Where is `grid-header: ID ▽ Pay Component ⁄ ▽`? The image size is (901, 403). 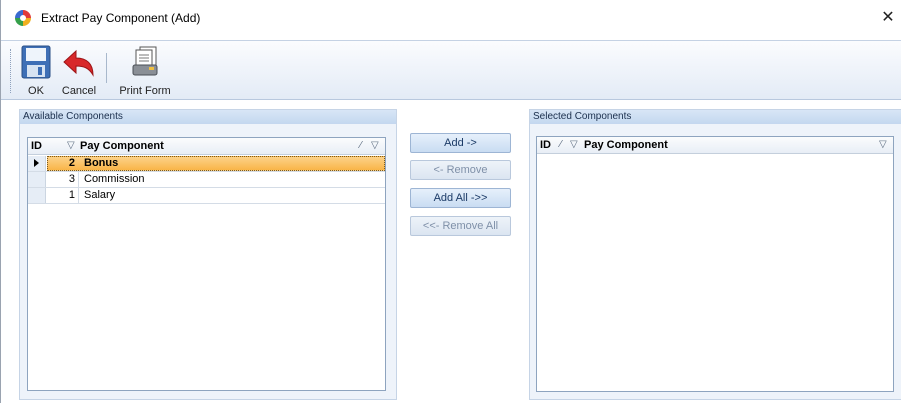 grid-header: ID ▽ Pay Component ⁄ ▽ is located at coordinates (206, 146).